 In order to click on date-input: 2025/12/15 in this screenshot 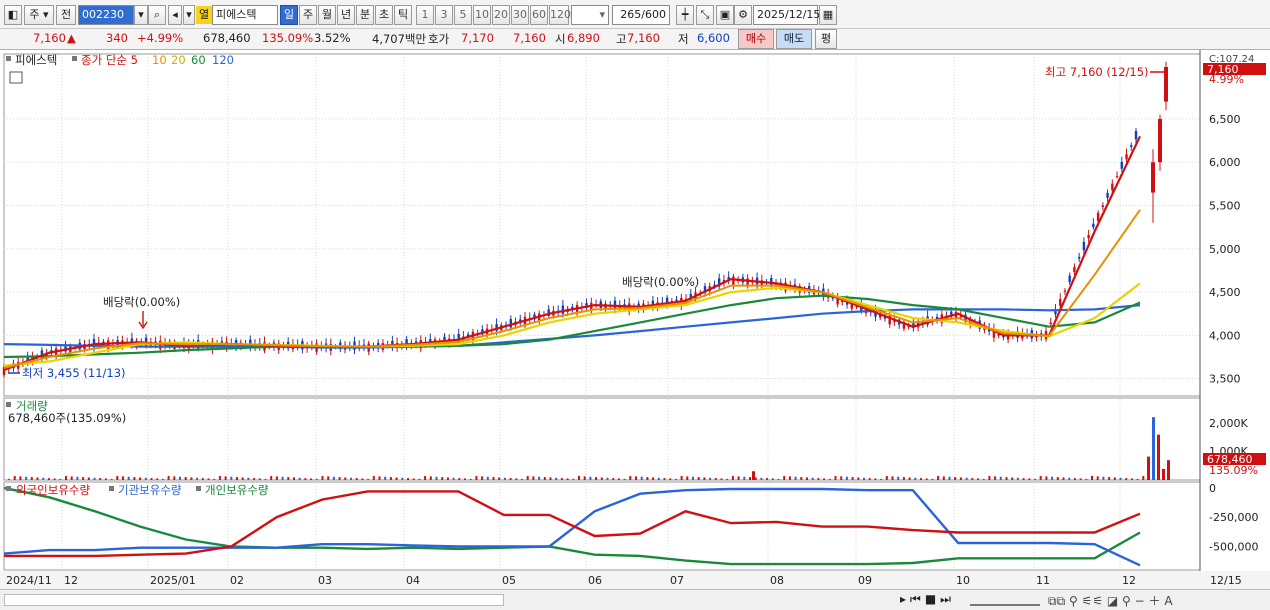, I will do `click(786, 15)`.